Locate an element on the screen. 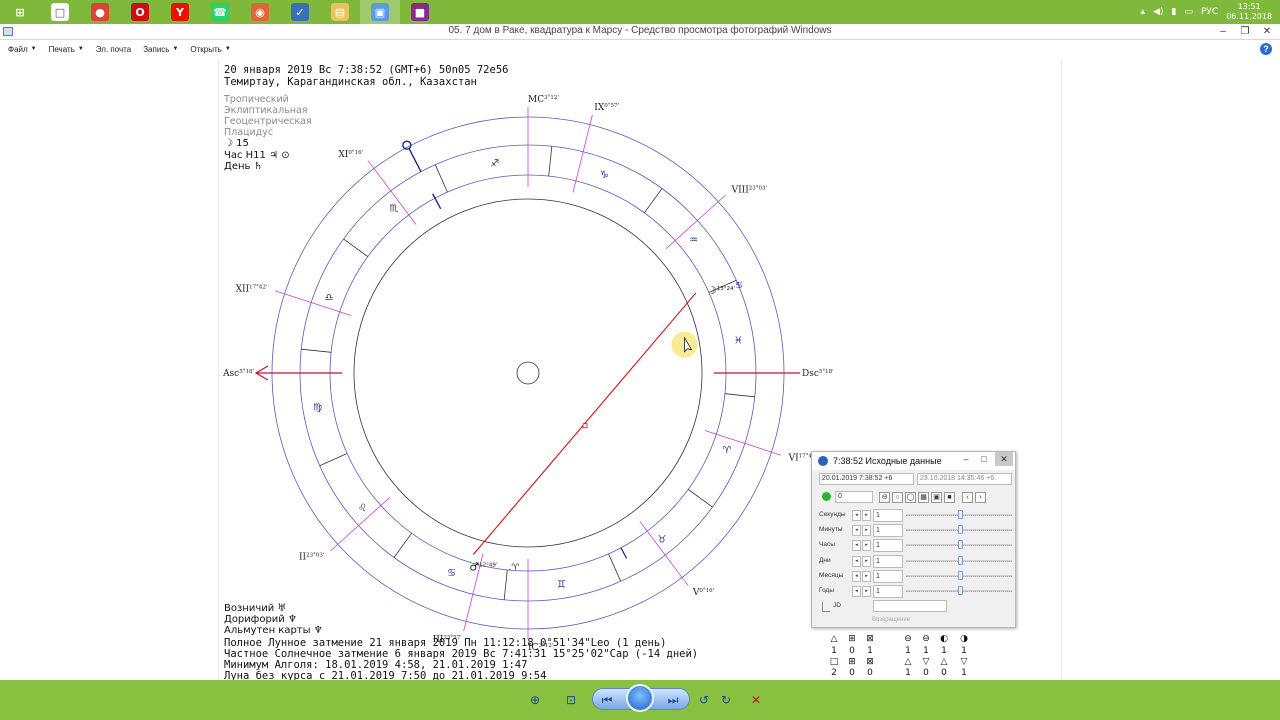 The image size is (1280, 720). menu-item-2: Эл. почта is located at coordinates (113, 49).